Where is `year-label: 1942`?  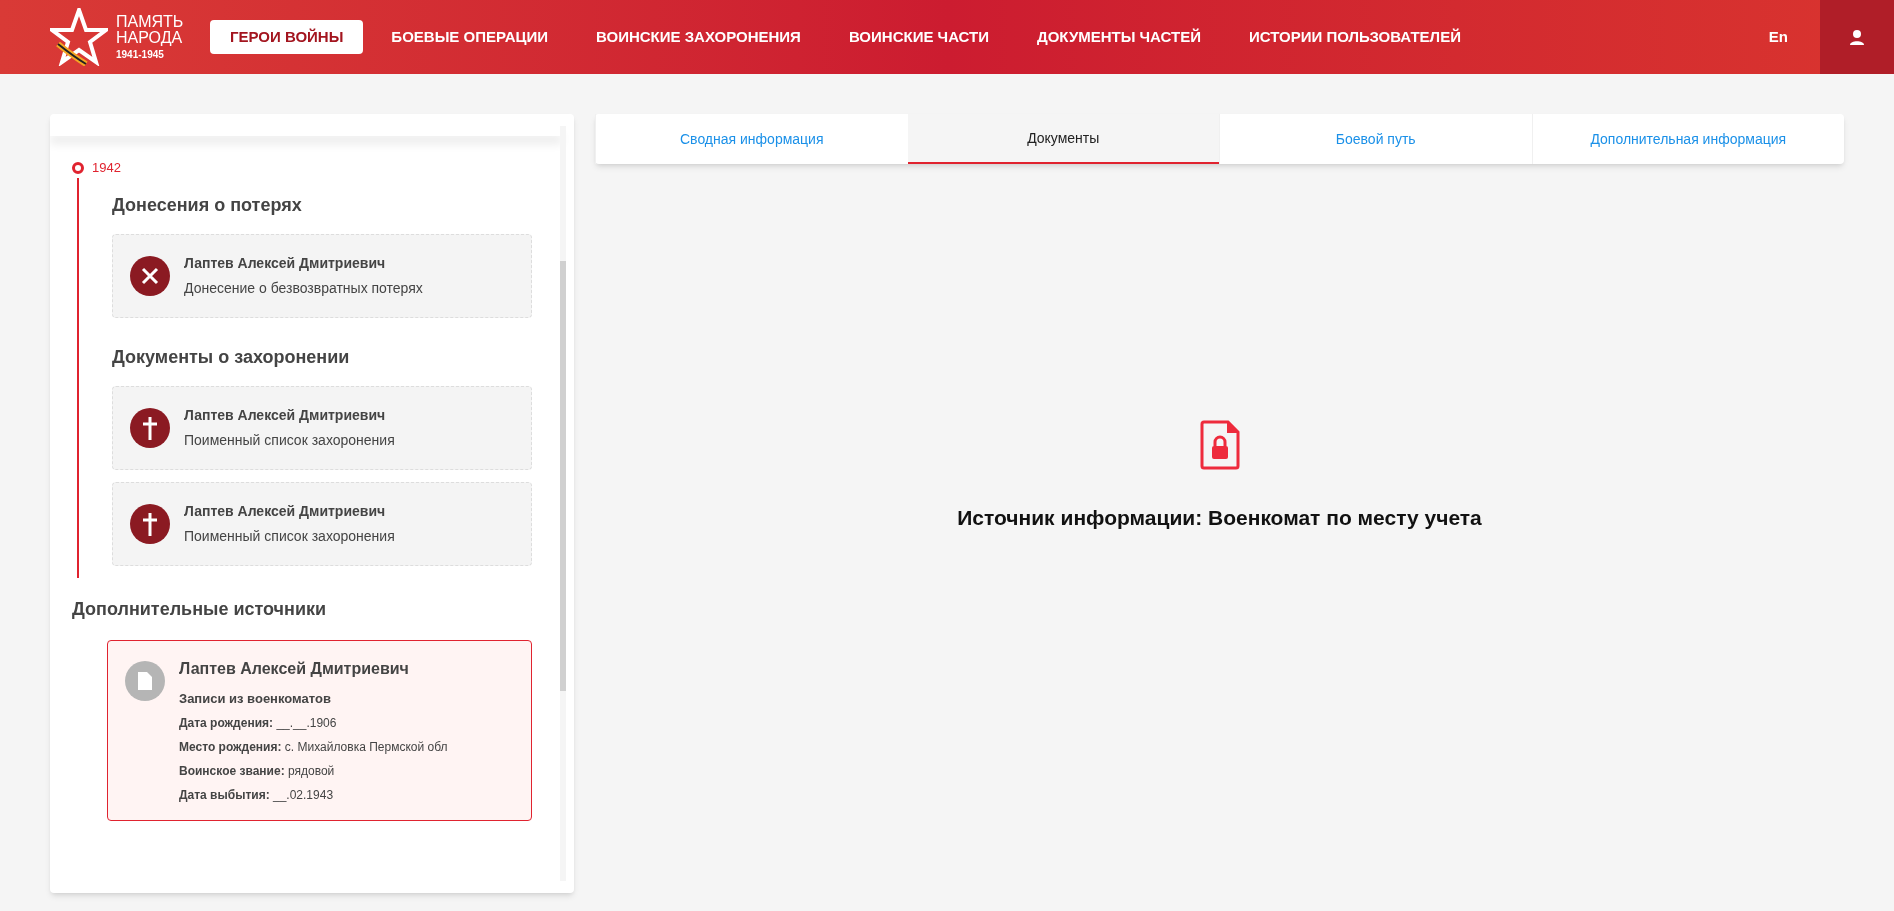 year-label: 1942 is located at coordinates (106, 168).